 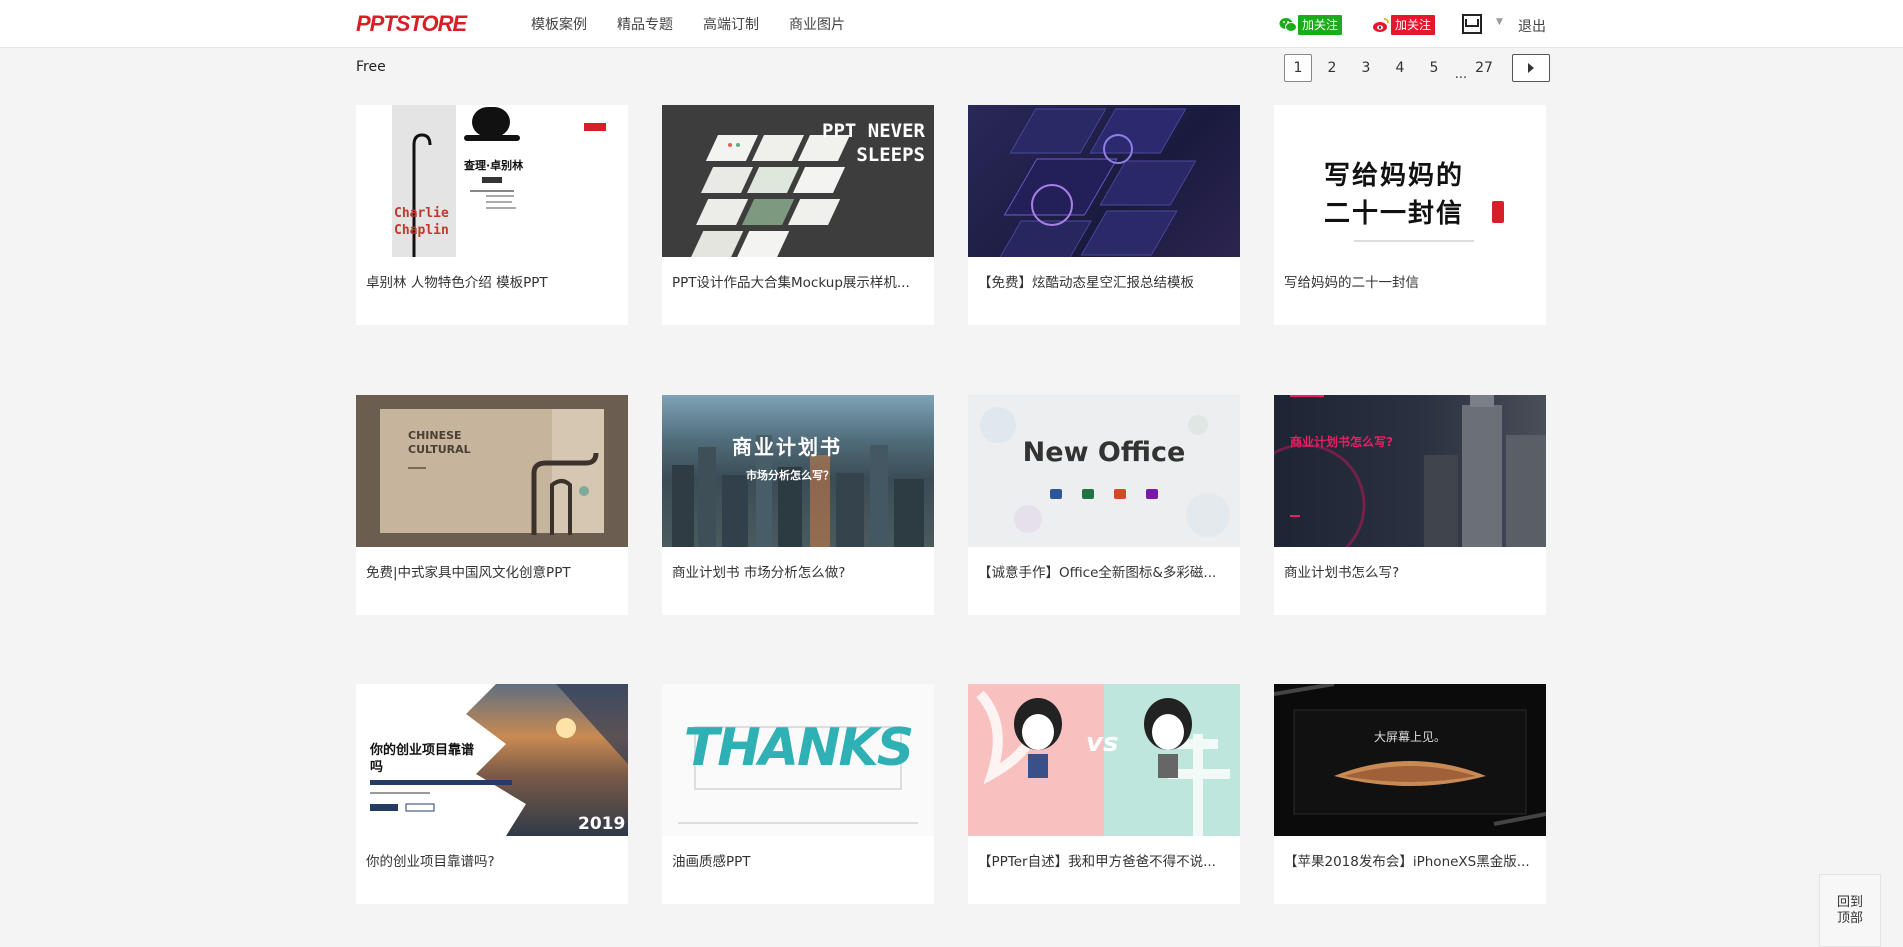 I want to click on thumb-text: 大屏幕上见。, so click(x=1409, y=737).